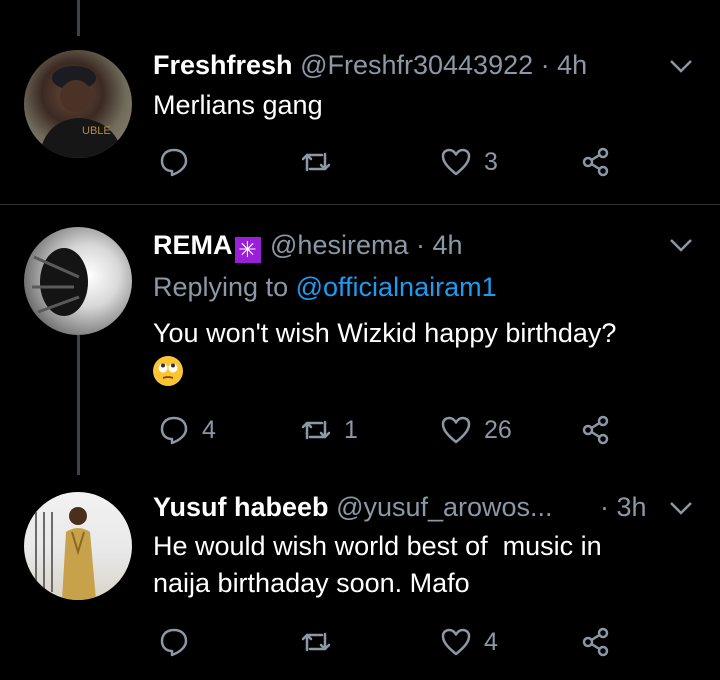  Describe the element at coordinates (476, 430) in the screenshot. I see `like-button: 26` at that location.